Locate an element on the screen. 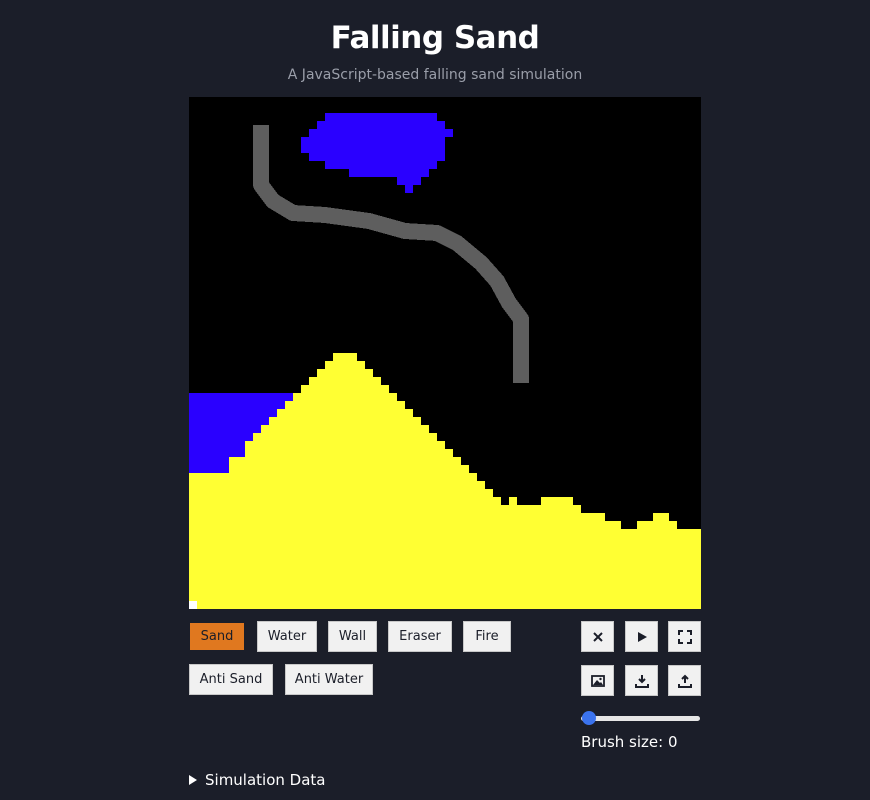 The height and width of the screenshot is (800, 870). download-button is located at coordinates (641, 680).